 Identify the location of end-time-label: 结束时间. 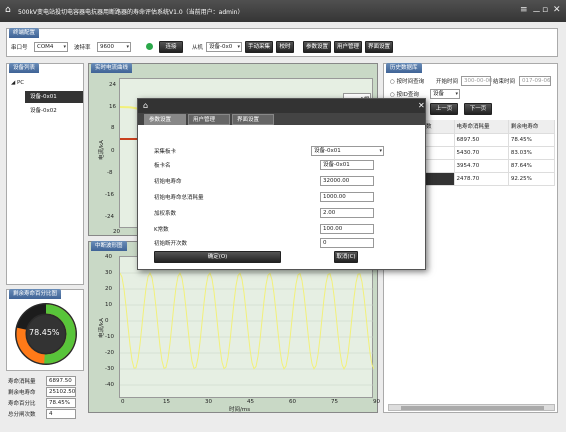
(504, 82).